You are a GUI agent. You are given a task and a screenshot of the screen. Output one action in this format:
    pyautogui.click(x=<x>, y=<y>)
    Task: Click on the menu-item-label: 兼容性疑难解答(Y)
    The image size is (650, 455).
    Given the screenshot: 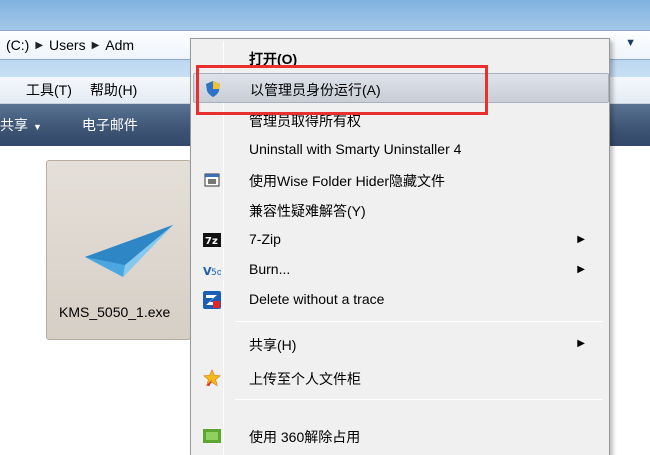 What is the action you would take?
    pyautogui.click(x=307, y=211)
    